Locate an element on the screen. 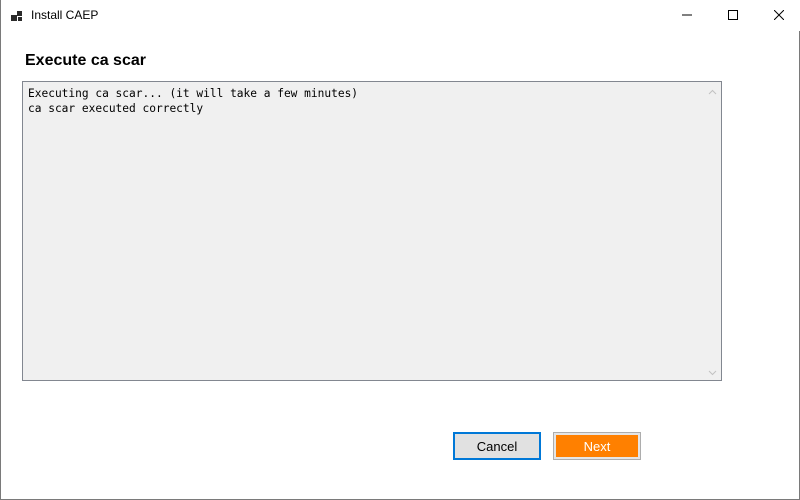  minimize-button is located at coordinates (687, 15).